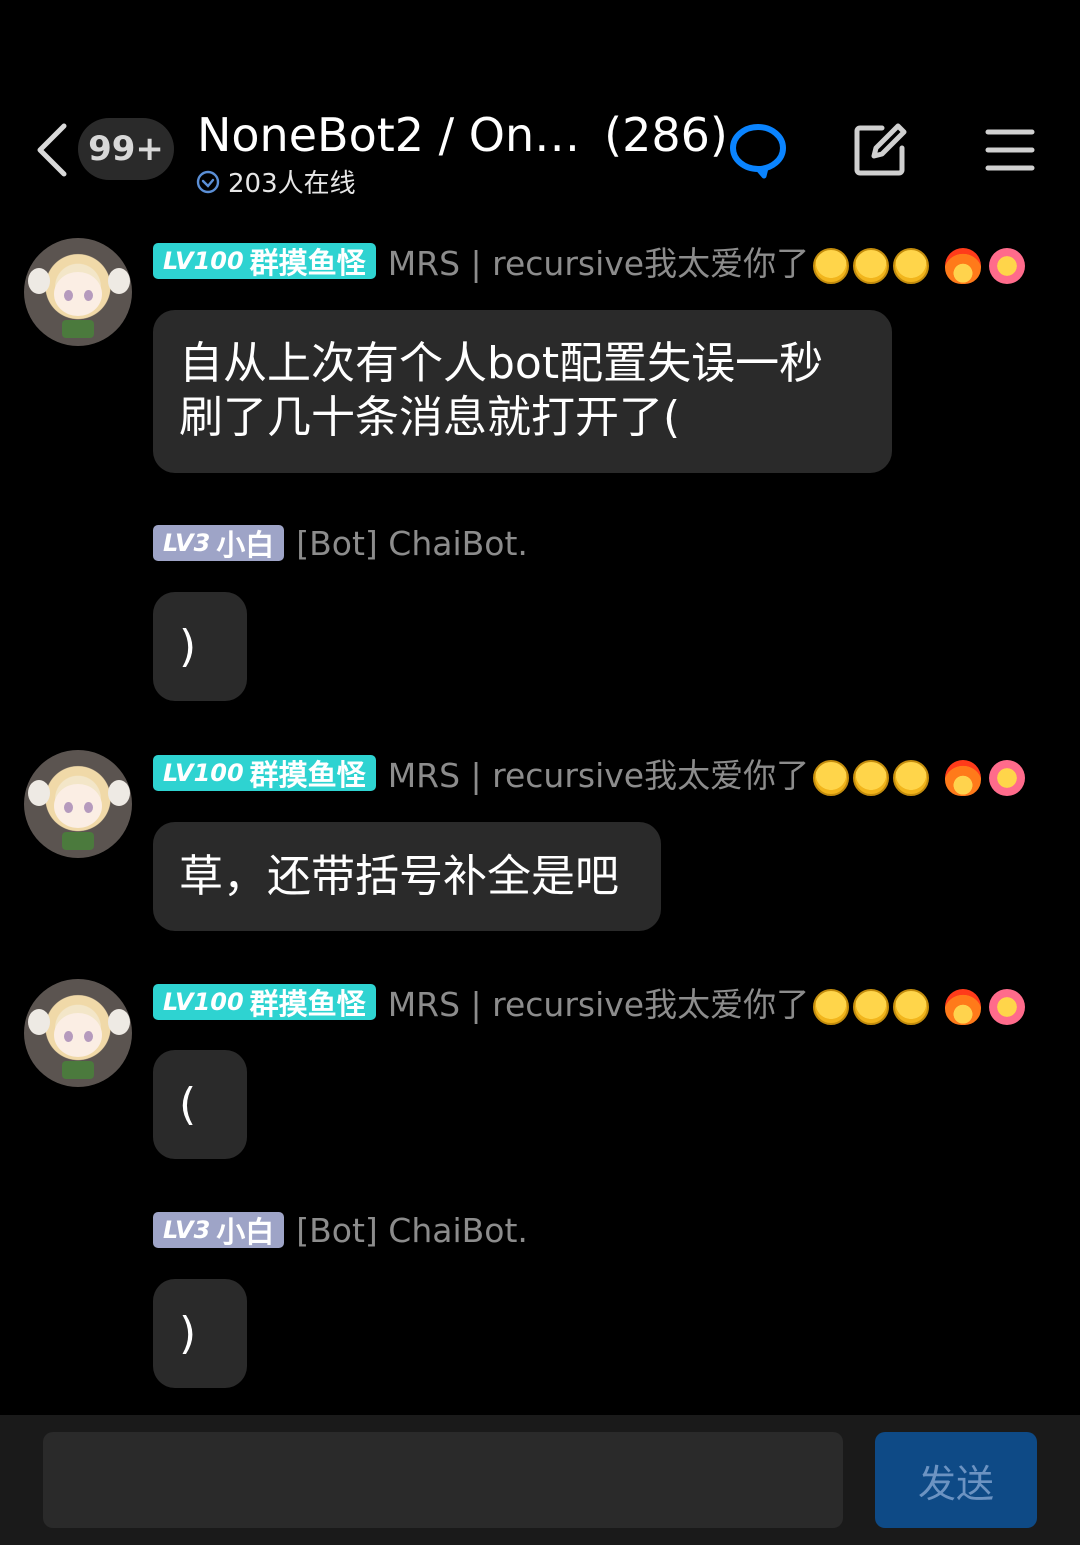  I want to click on member-count: (286), so click(666, 135).